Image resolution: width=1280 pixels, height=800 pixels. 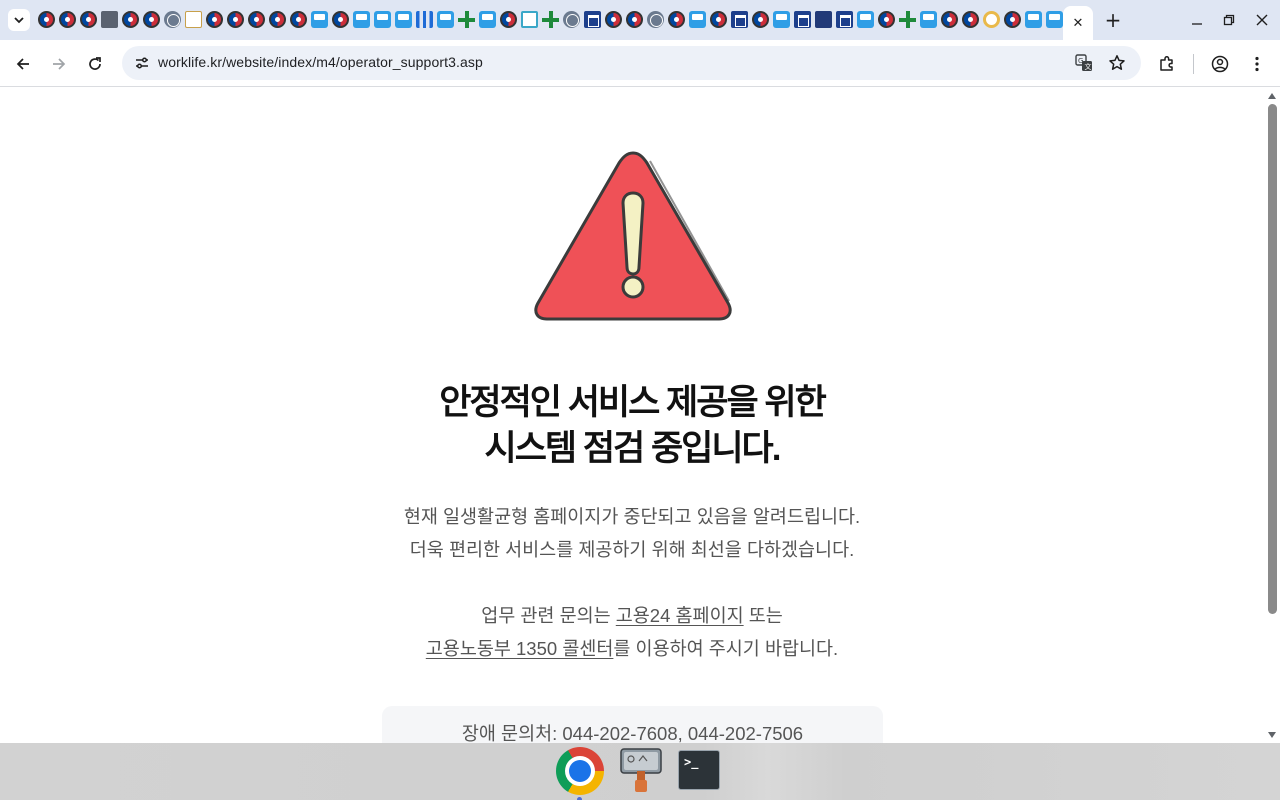 I want to click on tune-icon, so click(x=142, y=63).